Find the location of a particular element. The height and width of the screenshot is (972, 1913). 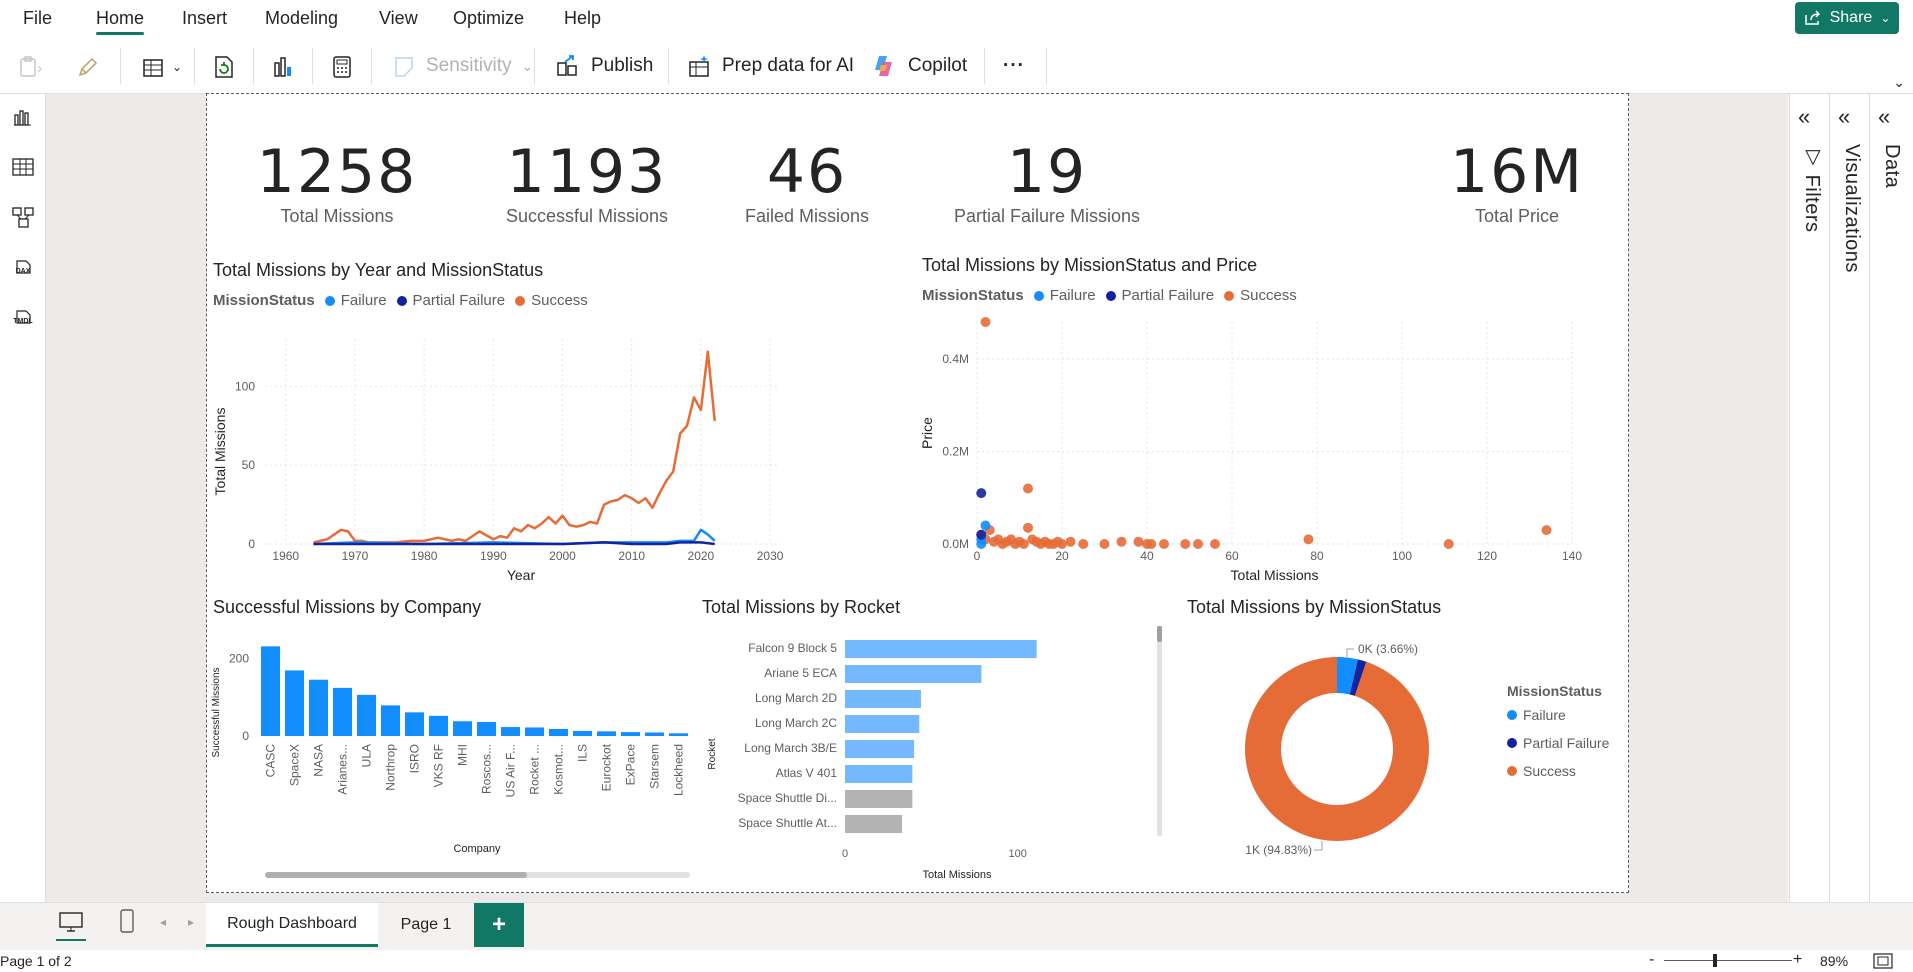

kpi-total-missions: 1258 Total Missions is located at coordinates (337, 184).